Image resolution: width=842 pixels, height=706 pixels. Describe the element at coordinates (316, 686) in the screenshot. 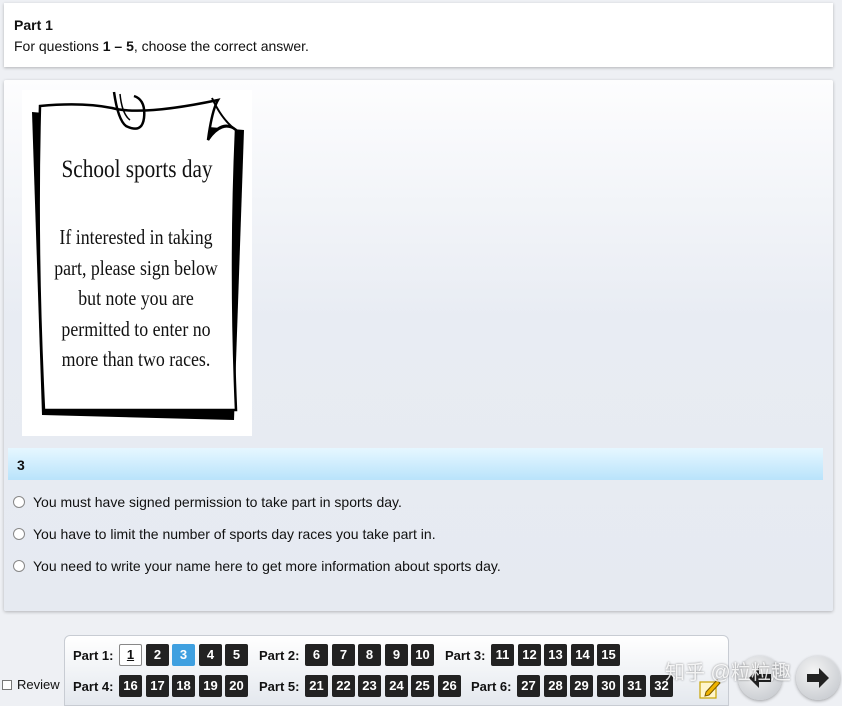

I see `question-button-21: 21` at that location.